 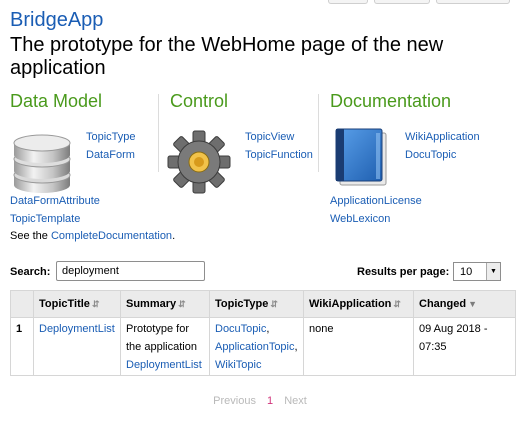 What do you see at coordinates (493, 271) in the screenshot?
I see `chevron-down-icon: ▼` at bounding box center [493, 271].